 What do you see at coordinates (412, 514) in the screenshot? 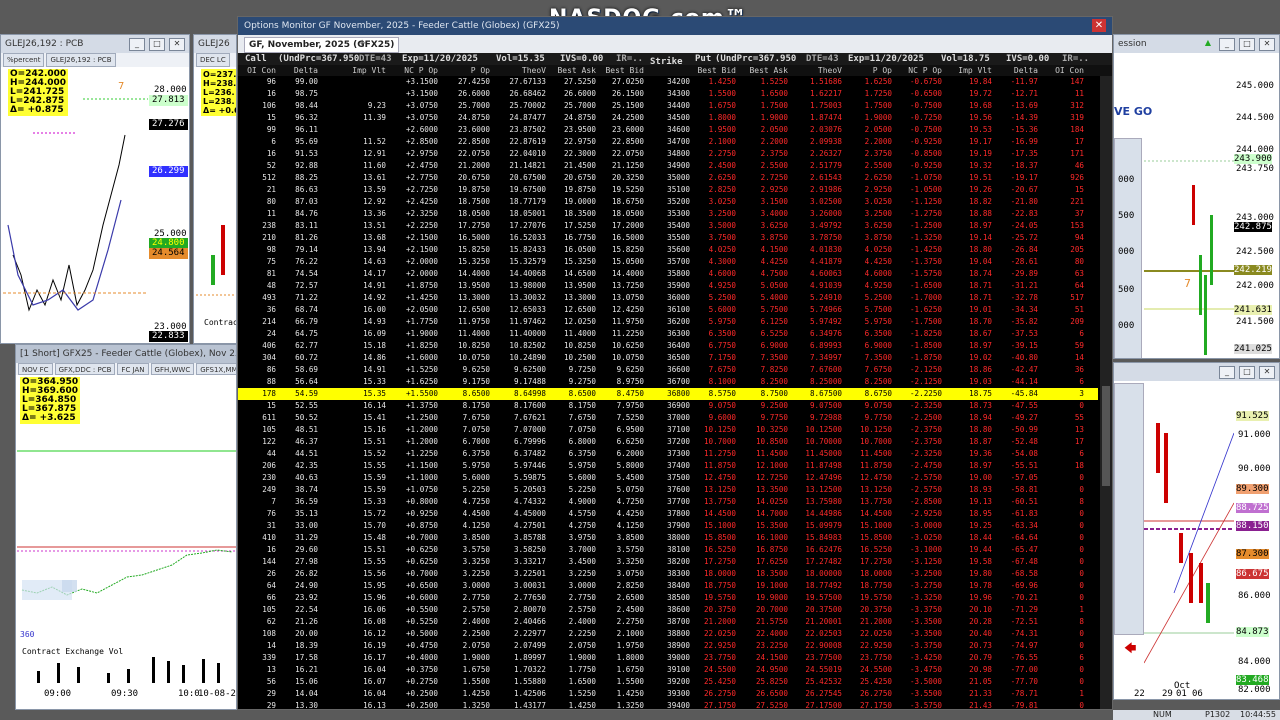
I see `call-cell: +0.9250` at bounding box center [412, 514].